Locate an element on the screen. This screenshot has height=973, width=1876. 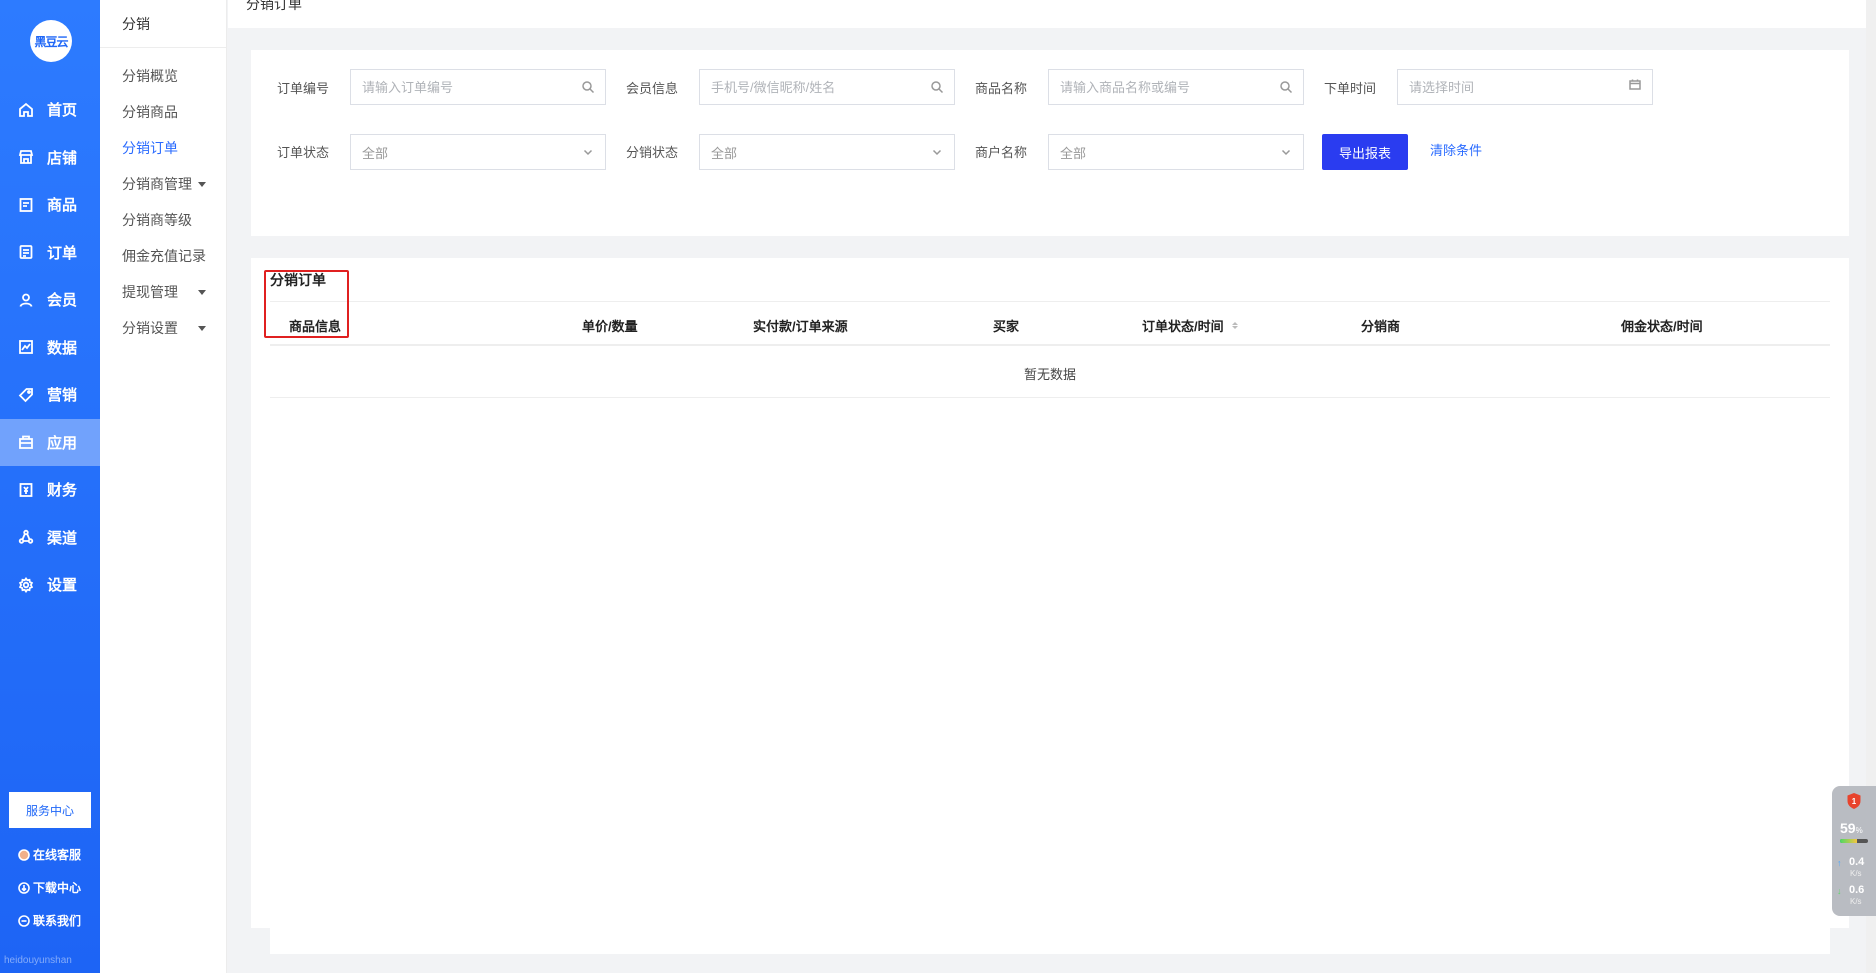
top-header: 分销订单 is located at coordinates (1048, 14).